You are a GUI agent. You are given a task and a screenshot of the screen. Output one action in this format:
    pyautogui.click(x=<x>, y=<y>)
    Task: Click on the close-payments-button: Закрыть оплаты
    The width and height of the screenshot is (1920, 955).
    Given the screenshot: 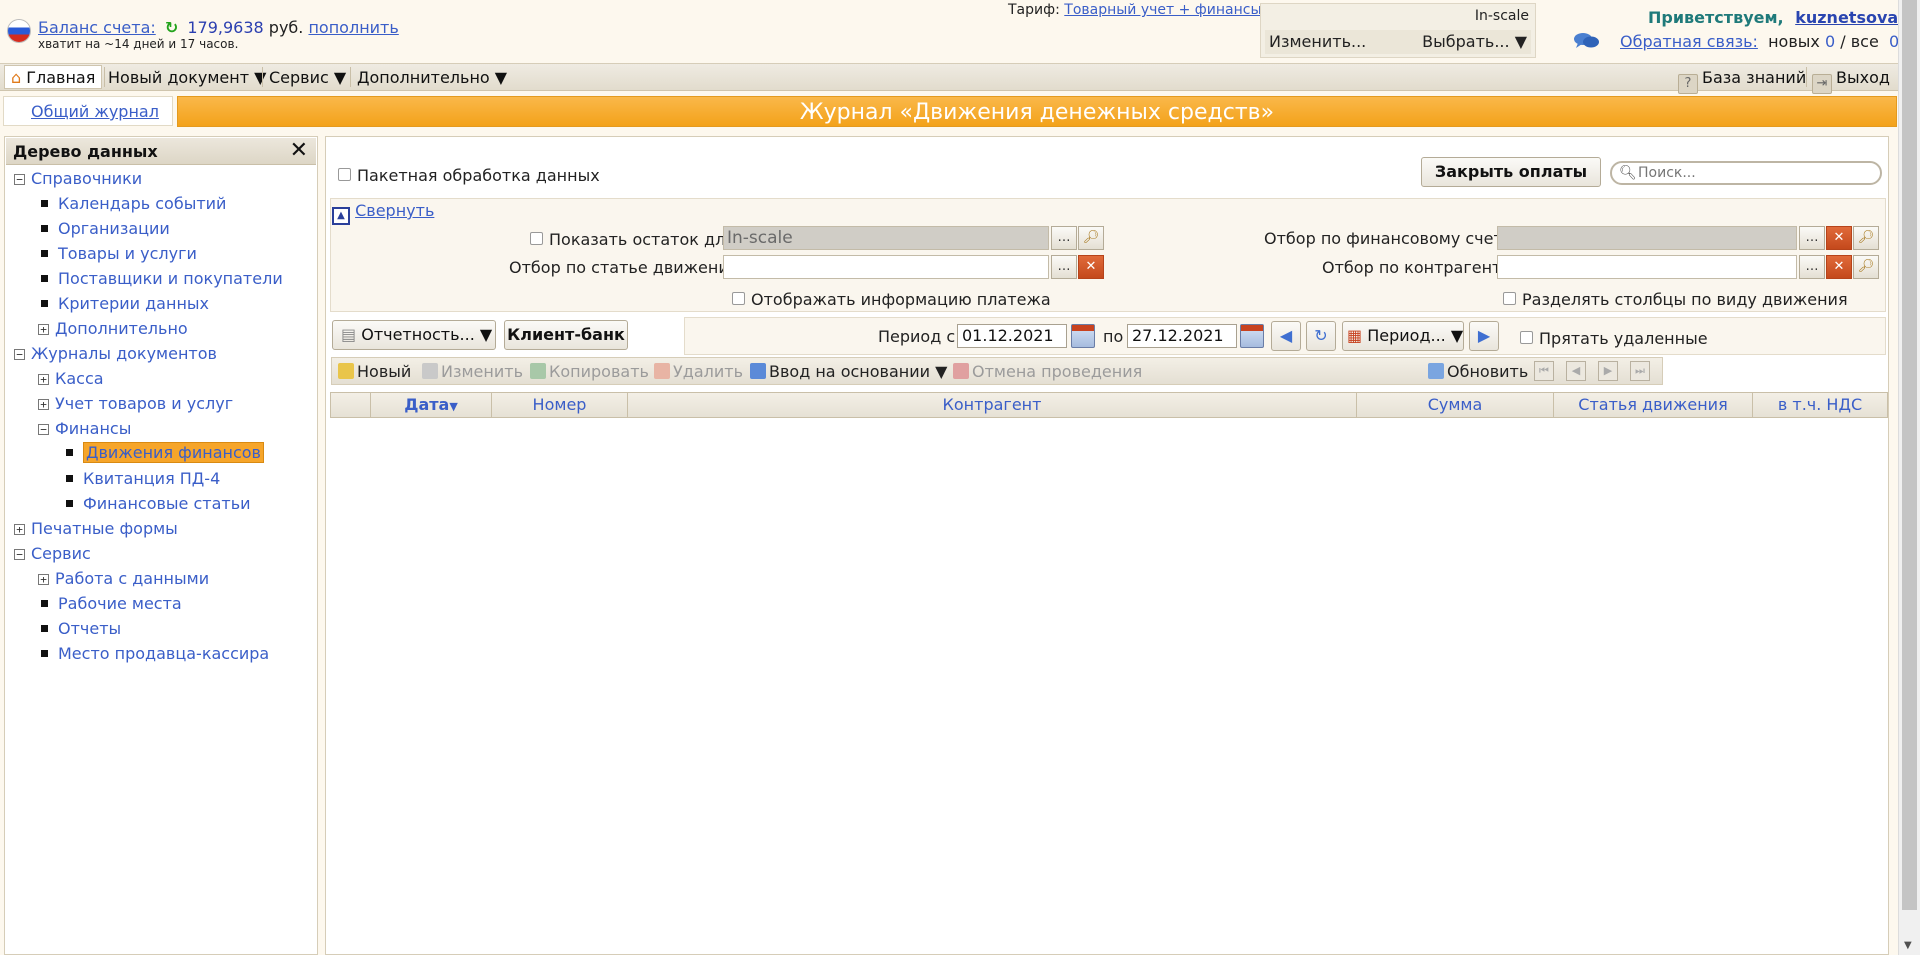 What is the action you would take?
    pyautogui.click(x=1511, y=172)
    